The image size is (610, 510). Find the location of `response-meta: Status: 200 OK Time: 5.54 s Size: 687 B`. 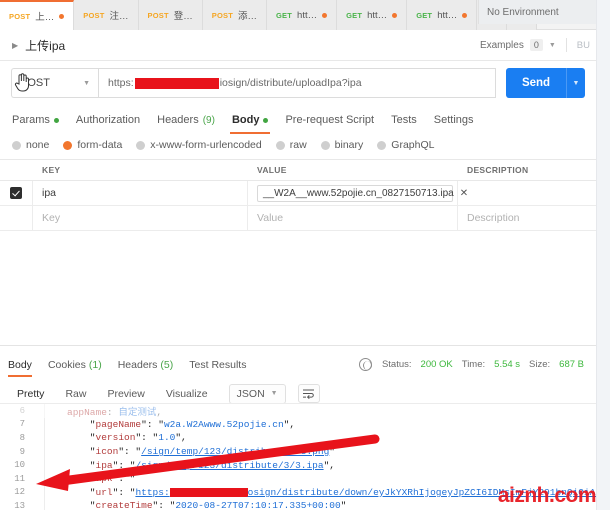

response-meta: Status: 200 OK Time: 5.54 s Size: 687 B is located at coordinates (477, 364).